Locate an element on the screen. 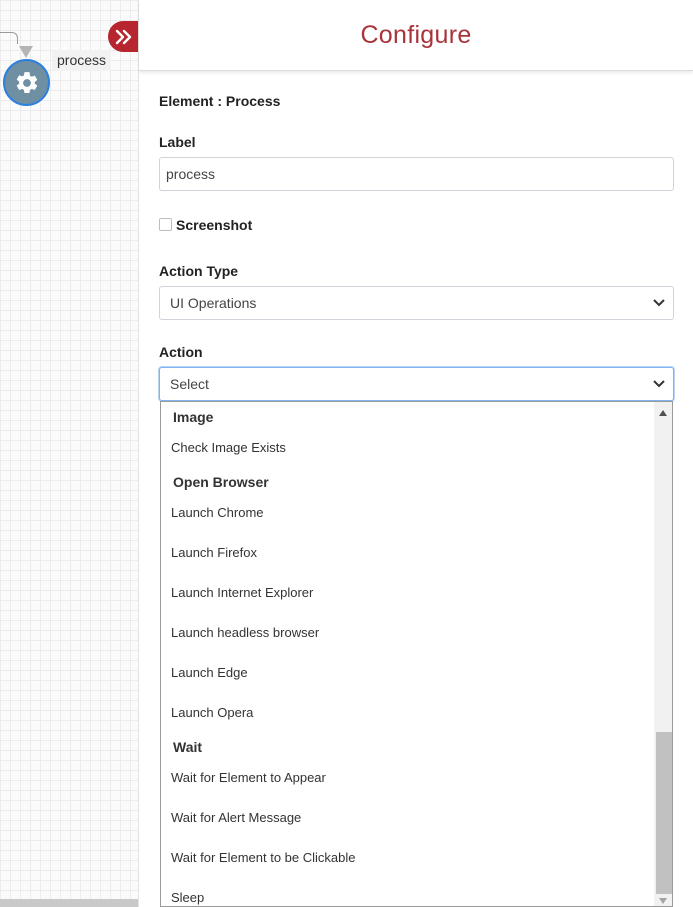 This screenshot has height=907, width=693. option-launch-edge: Launch Edge is located at coordinates (209, 672).